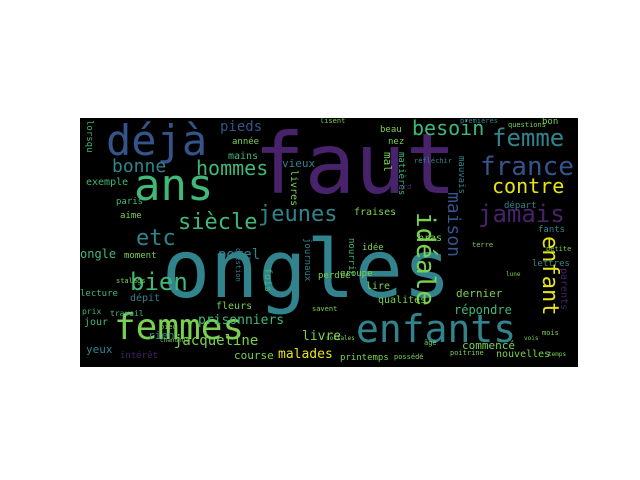  Describe the element at coordinates (513, 274) in the screenshot. I see `word-lune: lune` at that location.